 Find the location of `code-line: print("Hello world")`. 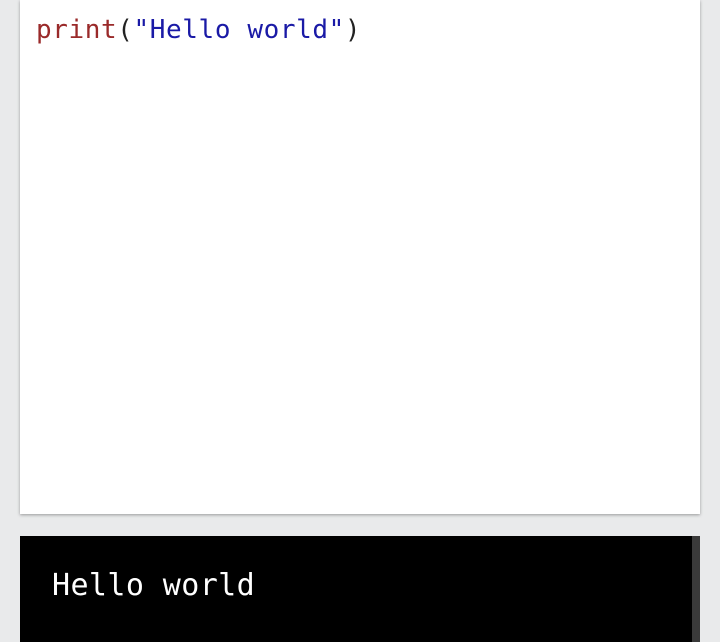

code-line: print("Hello world") is located at coordinates (198, 30).